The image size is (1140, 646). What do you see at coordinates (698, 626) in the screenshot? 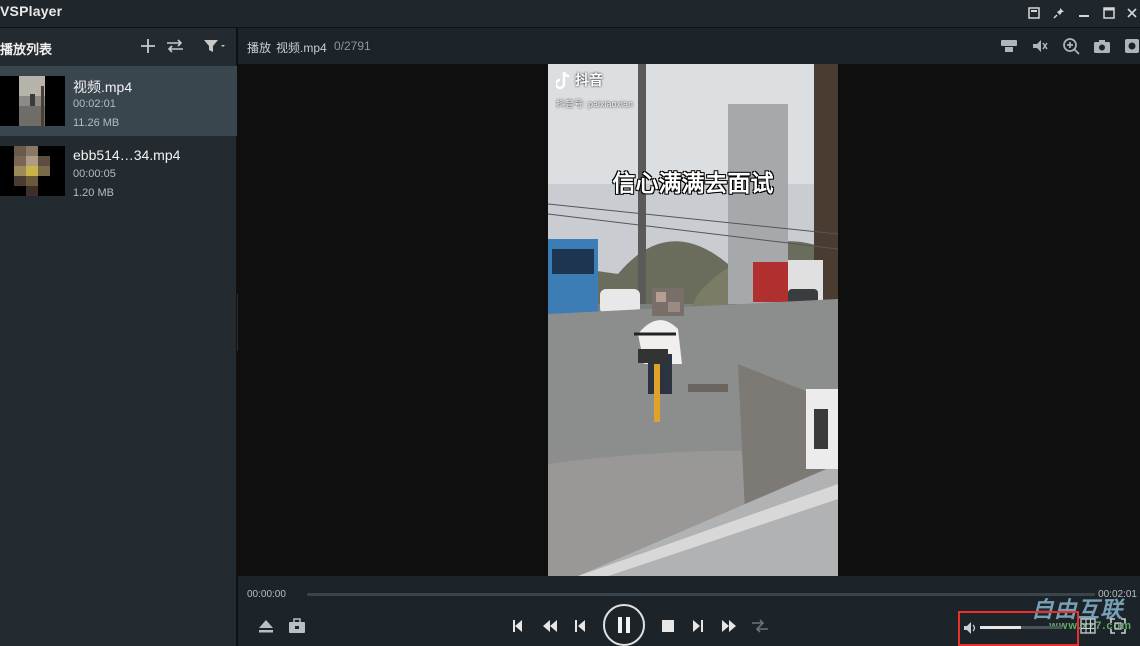
I see `step-forward-icon` at bounding box center [698, 626].